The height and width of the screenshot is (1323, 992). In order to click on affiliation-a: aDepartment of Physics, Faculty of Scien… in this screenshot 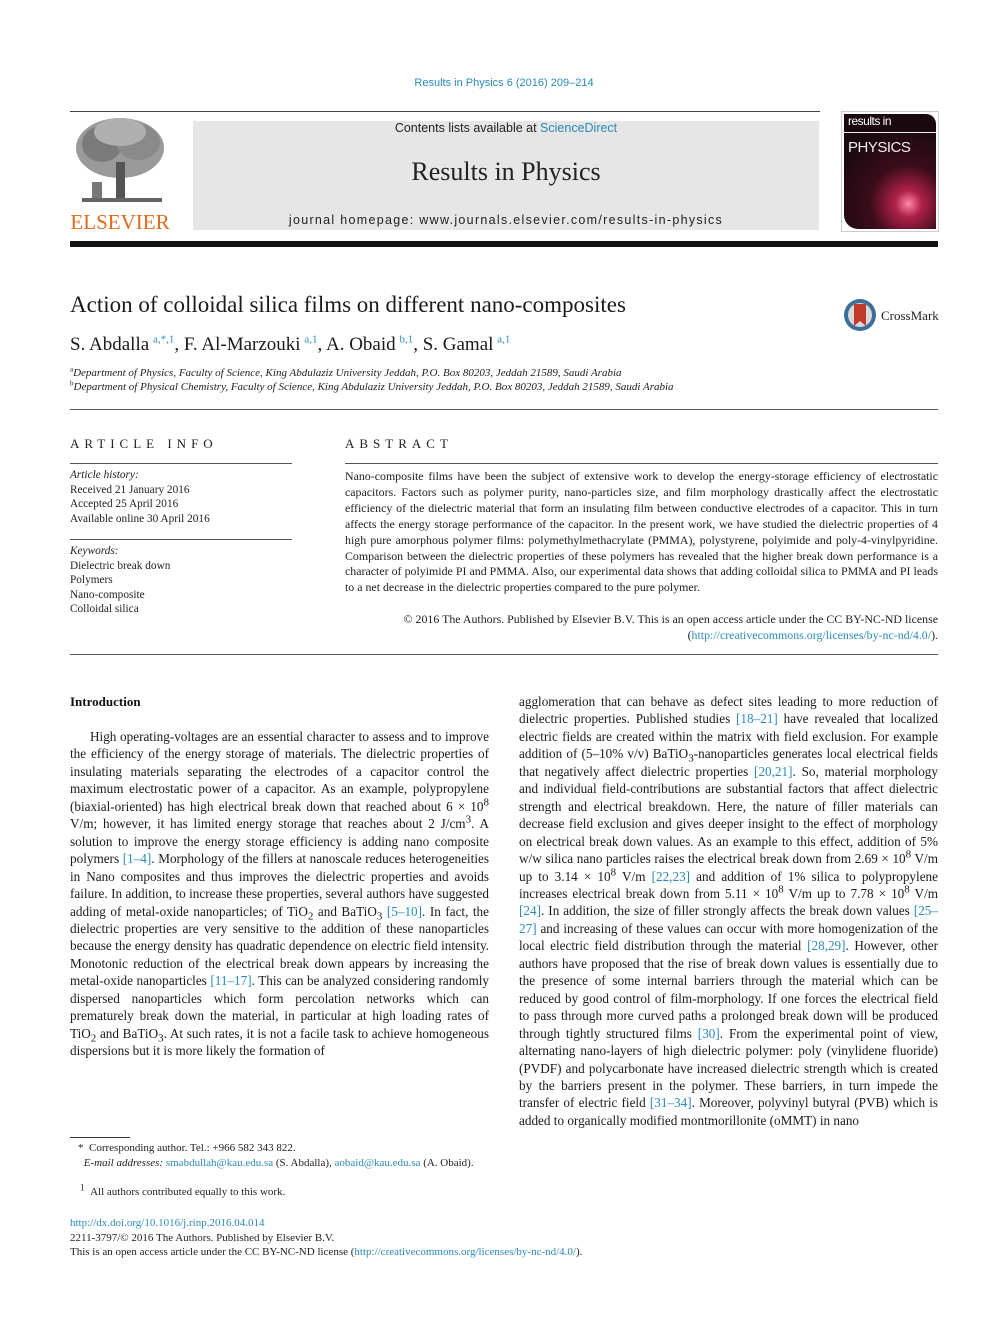, I will do `click(346, 372)`.